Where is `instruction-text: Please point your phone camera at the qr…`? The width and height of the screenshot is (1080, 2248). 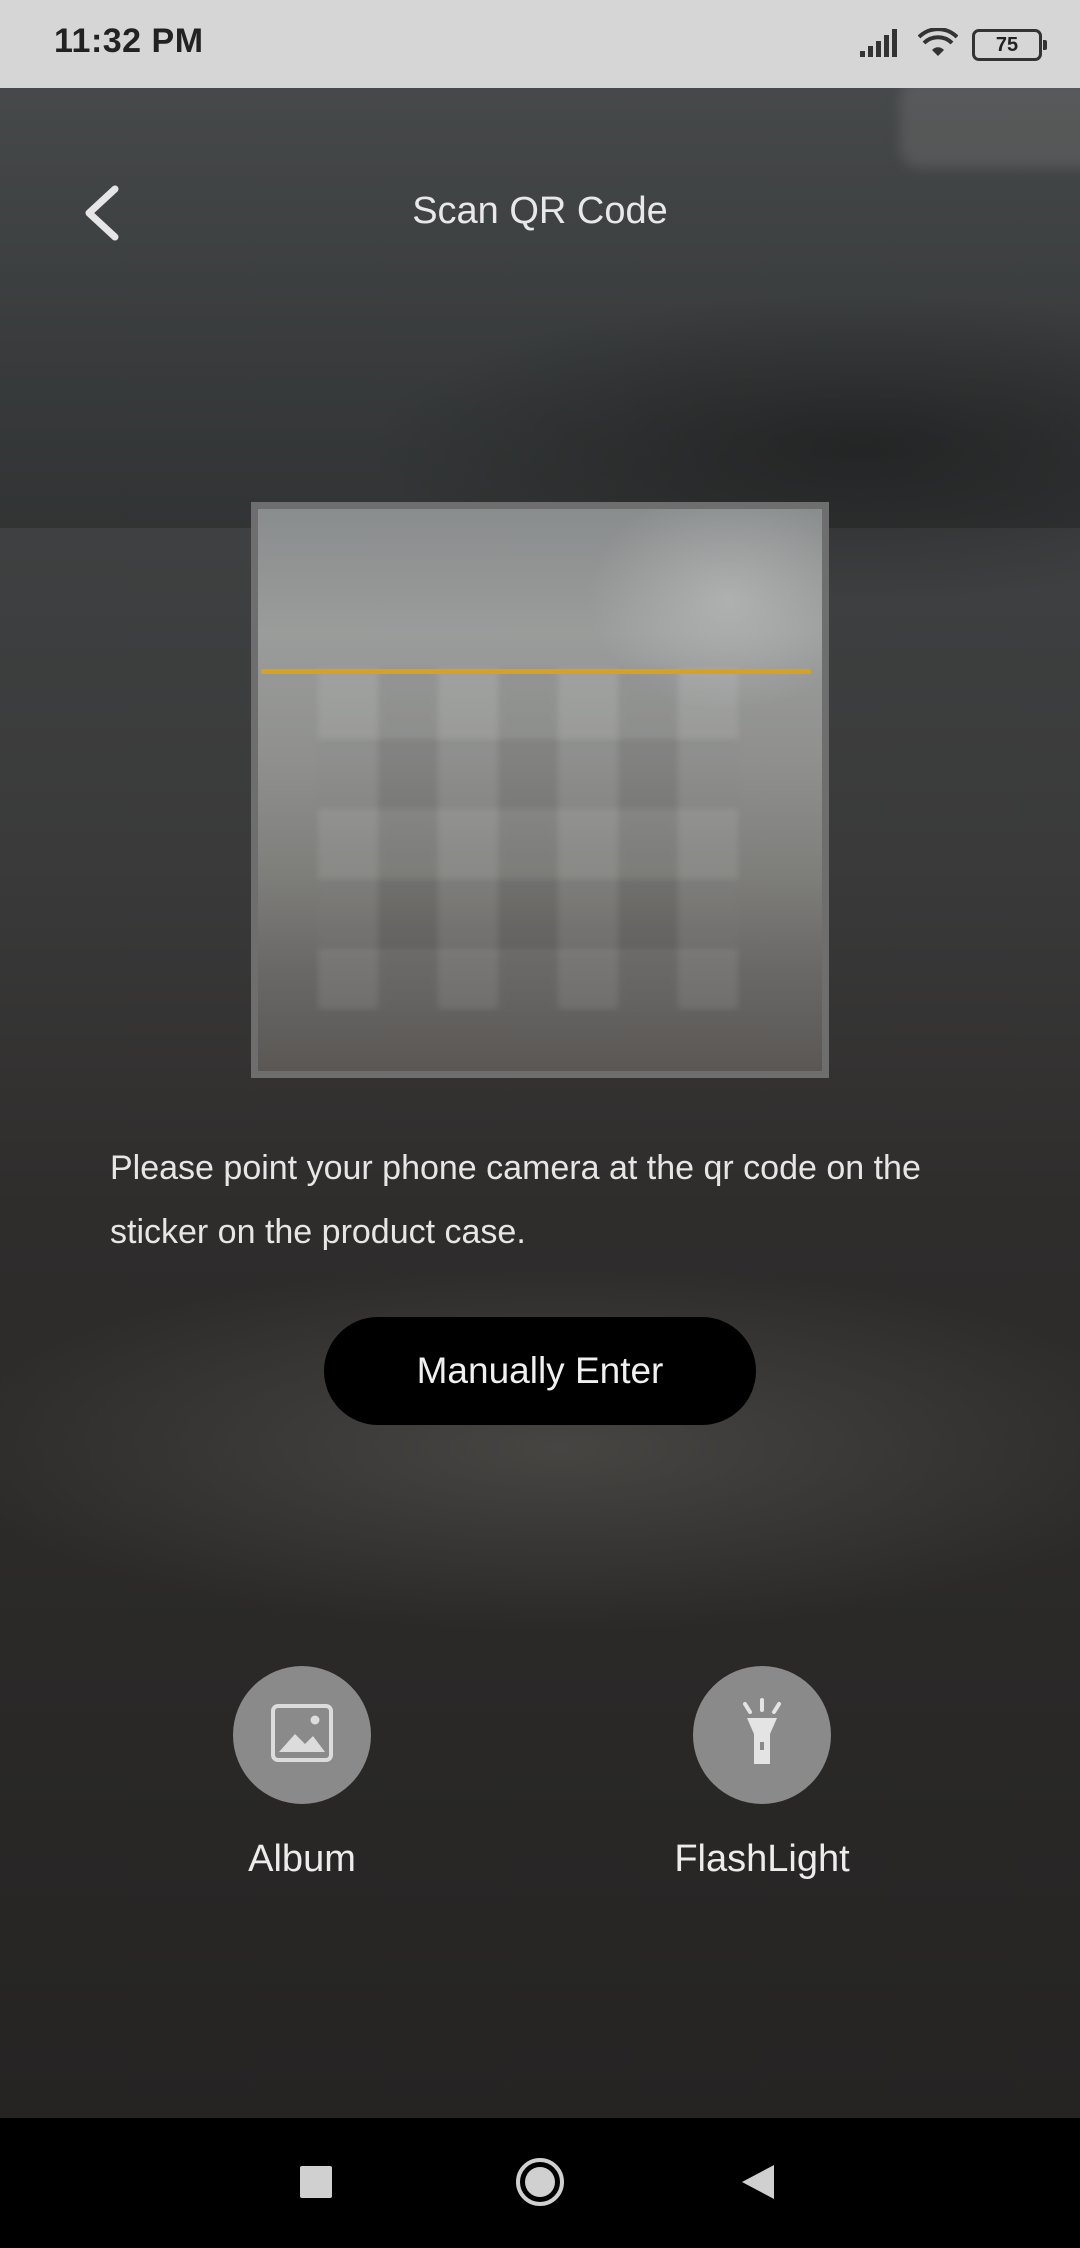
instruction-text: Please point your phone camera at the qr… is located at coordinates (515, 1200).